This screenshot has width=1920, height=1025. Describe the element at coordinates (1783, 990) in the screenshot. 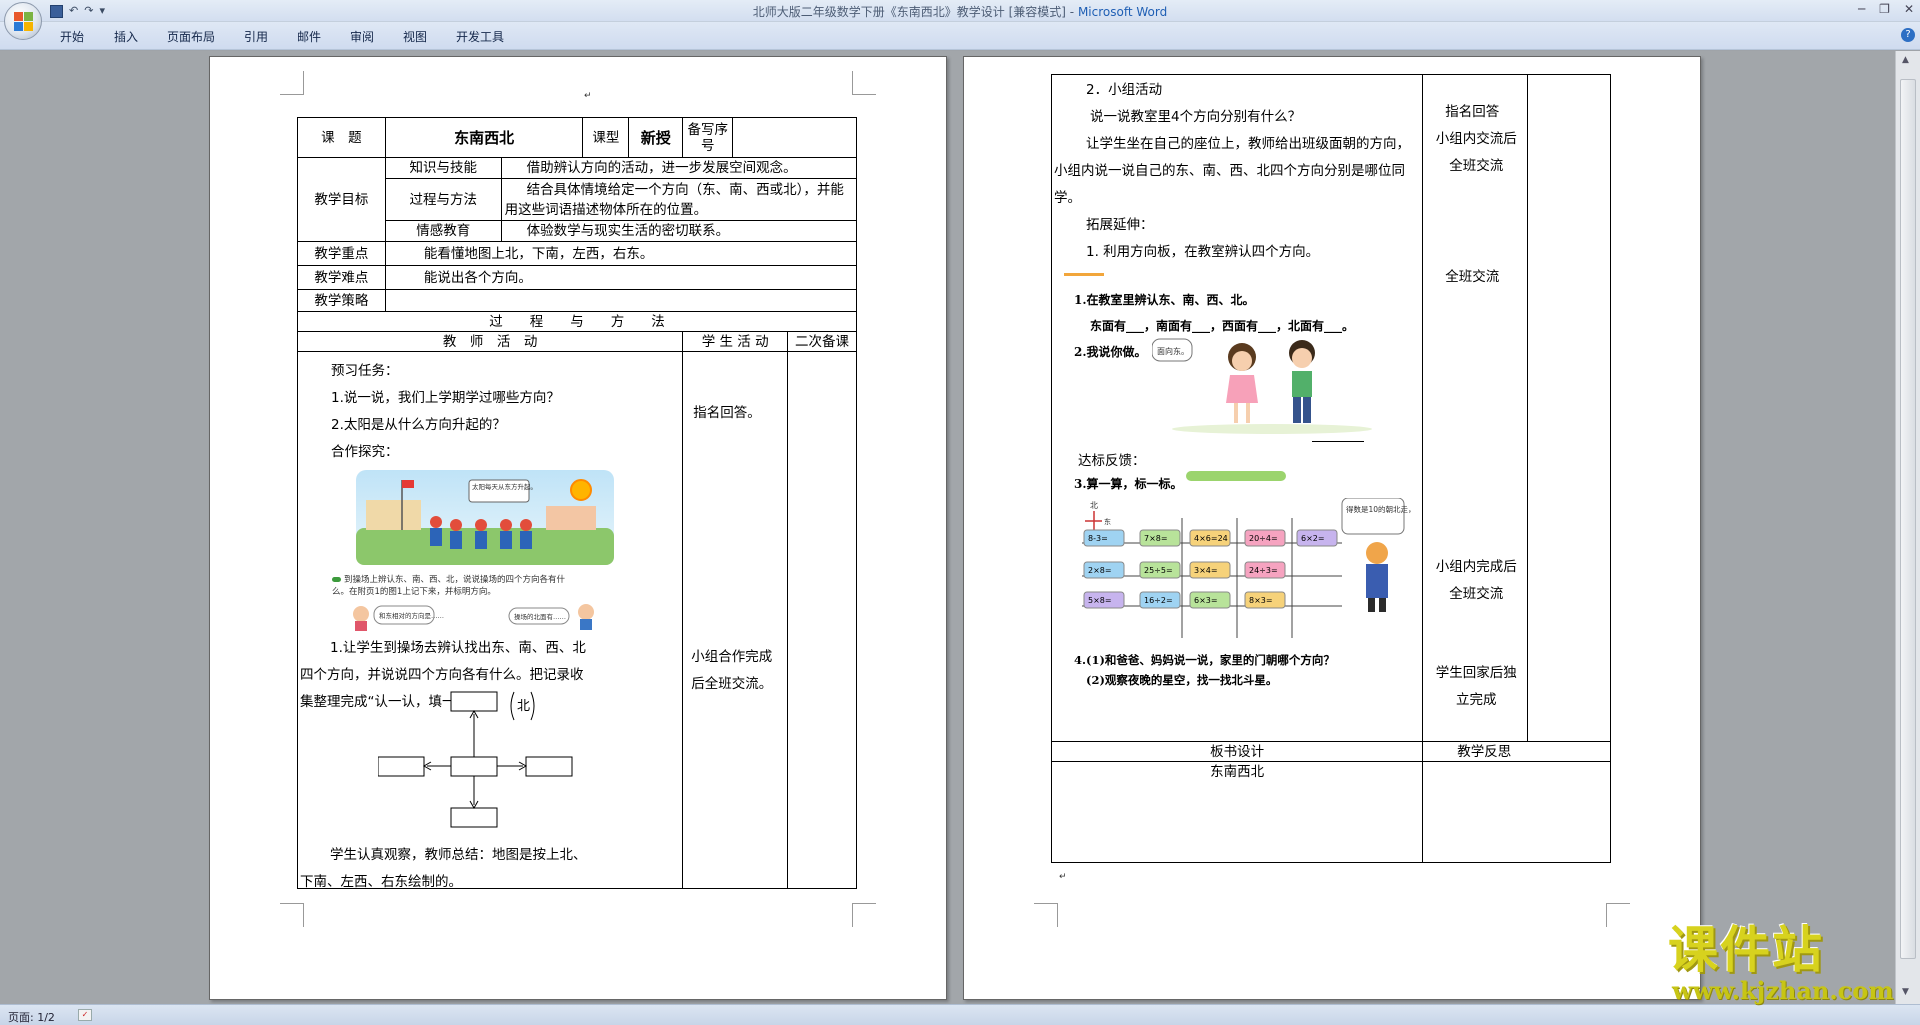

I see `watermark-url: www.kjzhan.com` at that location.